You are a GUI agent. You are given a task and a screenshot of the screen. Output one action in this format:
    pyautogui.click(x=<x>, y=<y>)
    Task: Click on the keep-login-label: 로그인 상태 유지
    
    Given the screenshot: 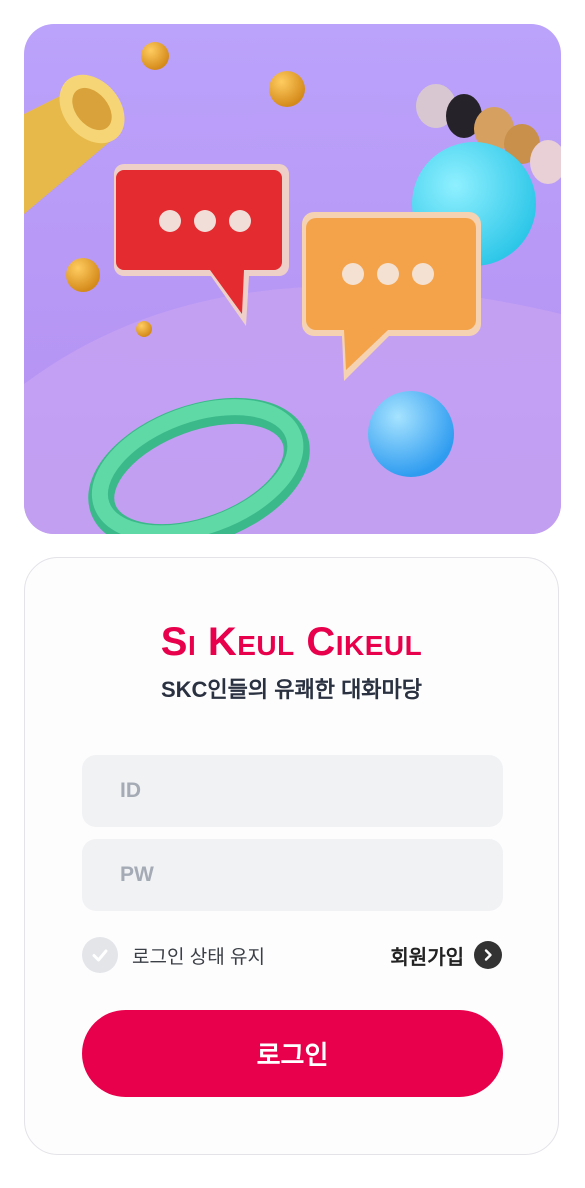 What is the action you would take?
    pyautogui.click(x=198, y=957)
    